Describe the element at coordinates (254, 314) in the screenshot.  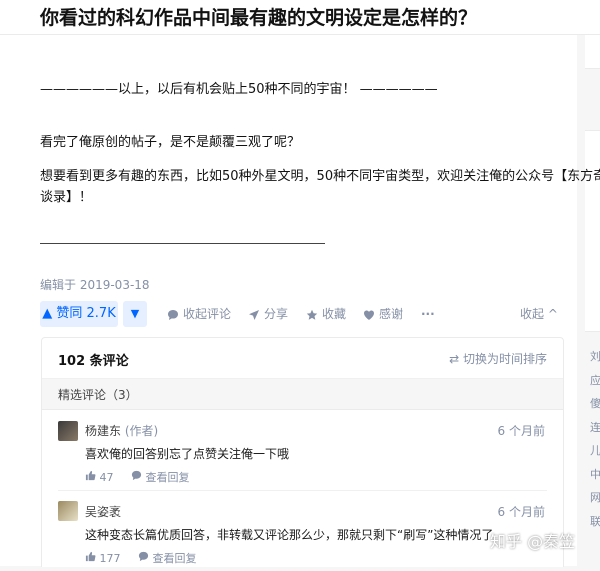
I see `share-icon` at that location.